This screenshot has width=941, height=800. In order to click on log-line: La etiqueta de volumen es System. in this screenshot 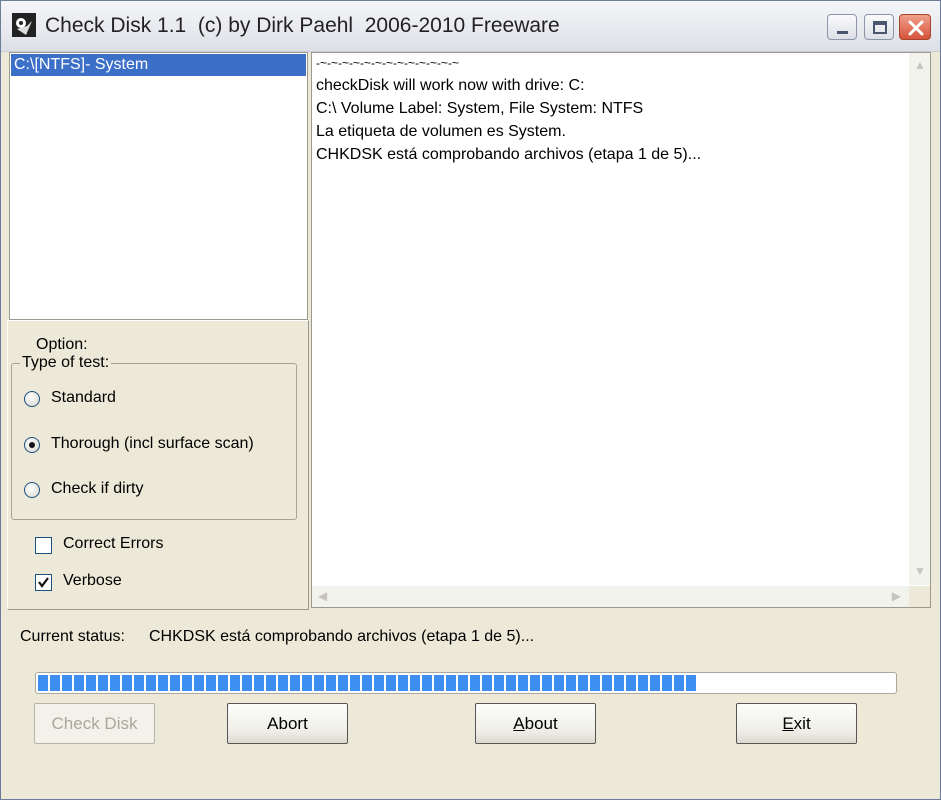, I will do `click(441, 131)`.